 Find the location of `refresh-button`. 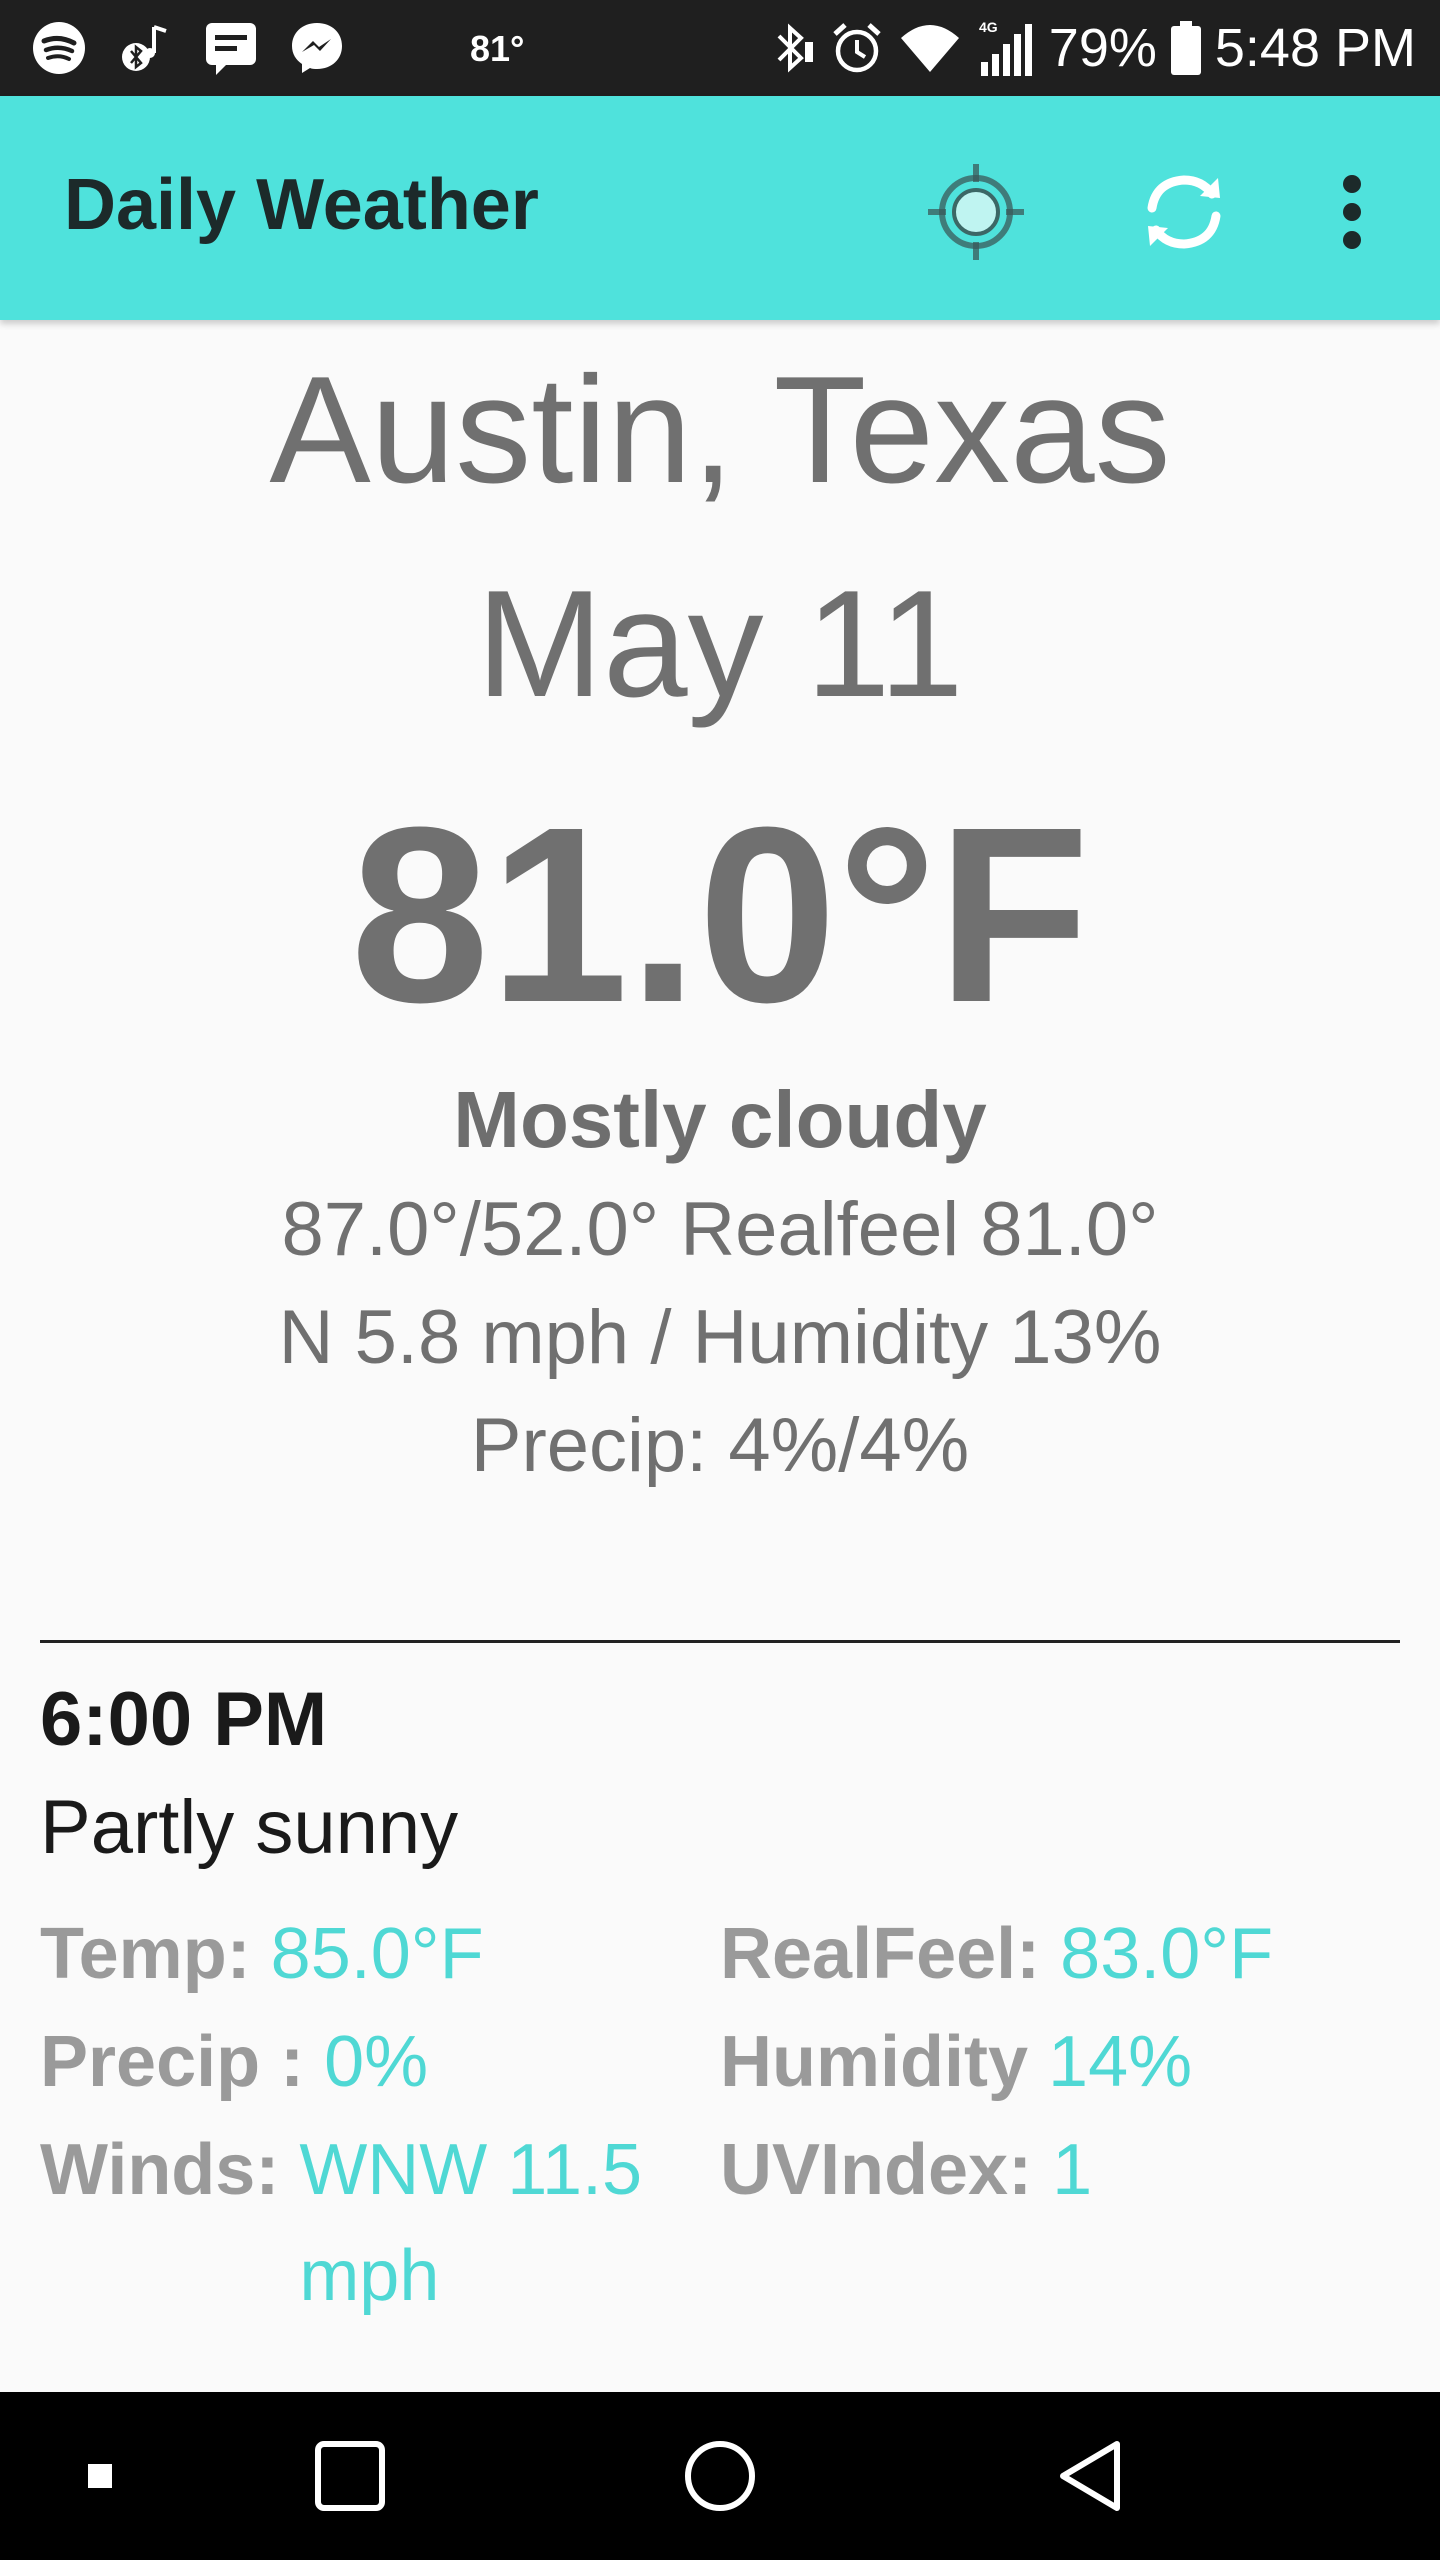

refresh-button is located at coordinates (1184, 212).